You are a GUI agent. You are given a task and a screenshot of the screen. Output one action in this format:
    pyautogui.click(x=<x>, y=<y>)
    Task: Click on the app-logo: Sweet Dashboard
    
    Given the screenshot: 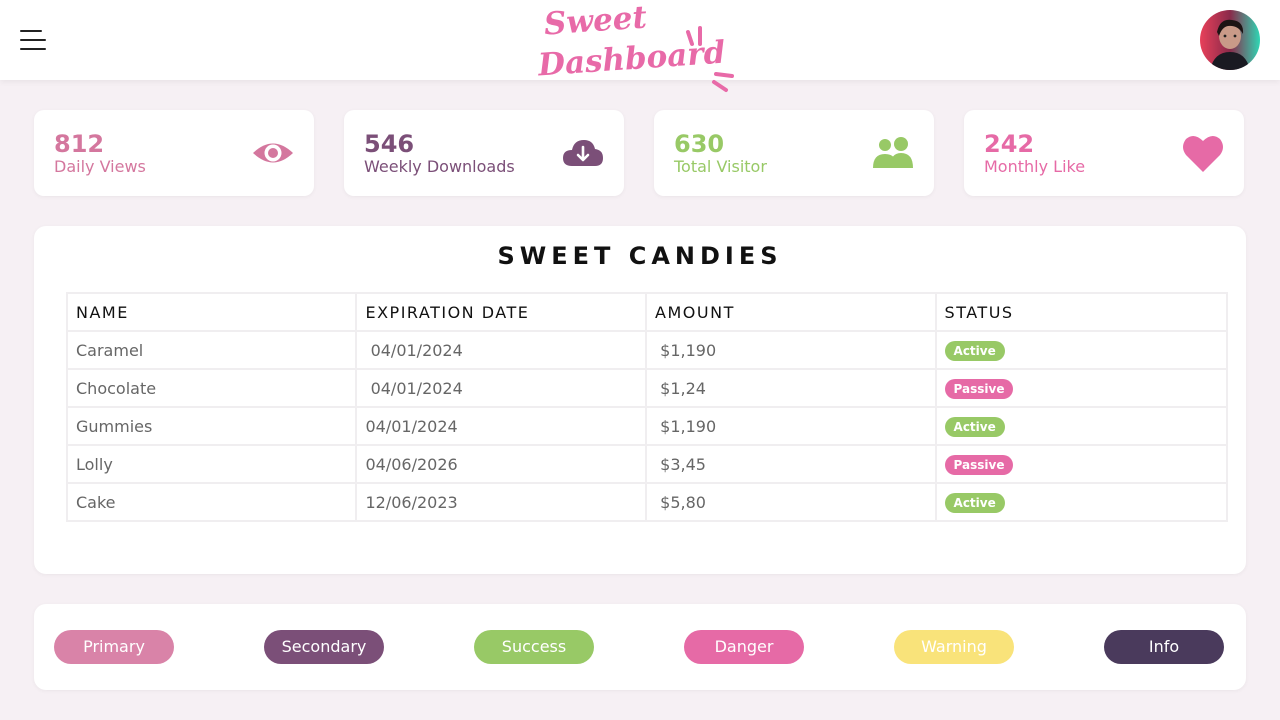 What is the action you would take?
    pyautogui.click(x=640, y=48)
    